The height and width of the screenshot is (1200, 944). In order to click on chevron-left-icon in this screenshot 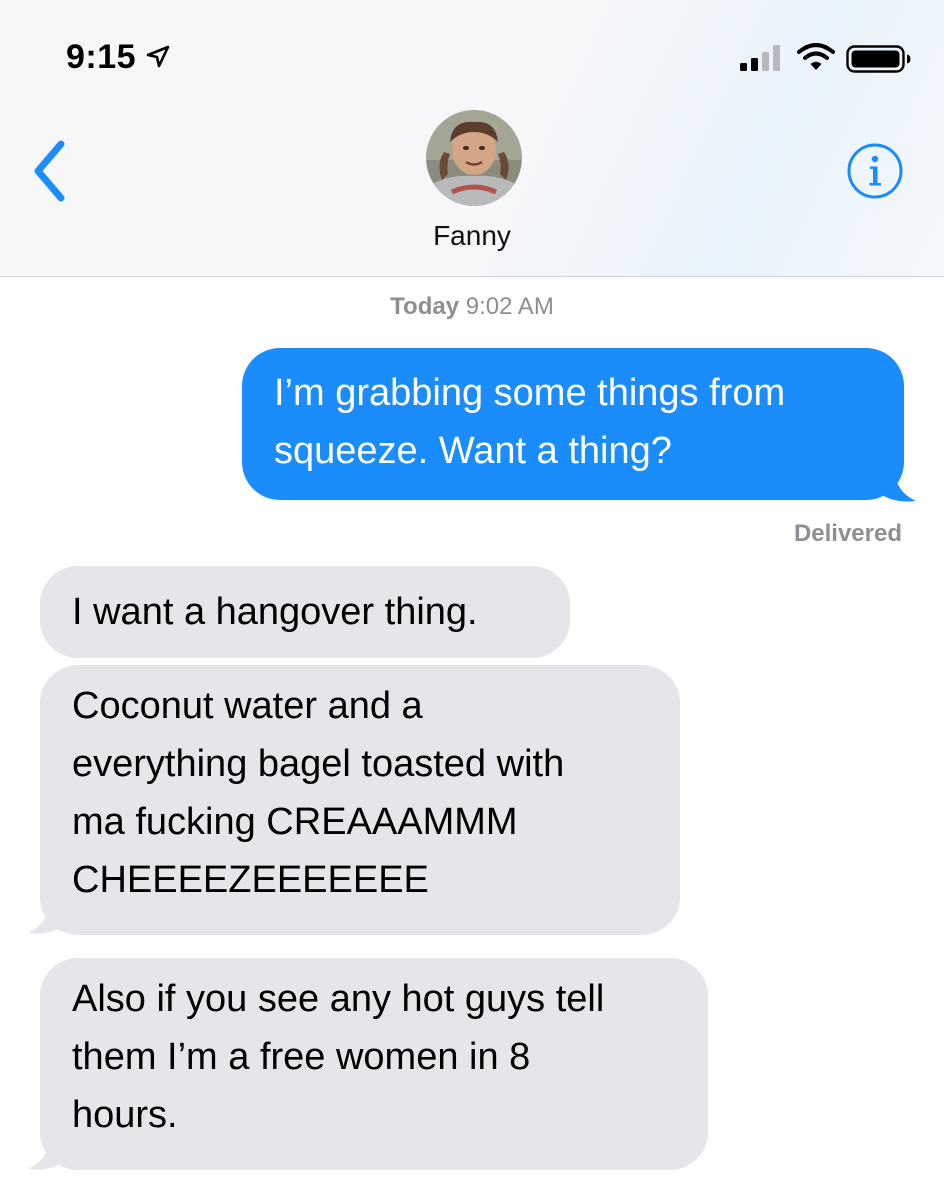, I will do `click(49, 171)`.